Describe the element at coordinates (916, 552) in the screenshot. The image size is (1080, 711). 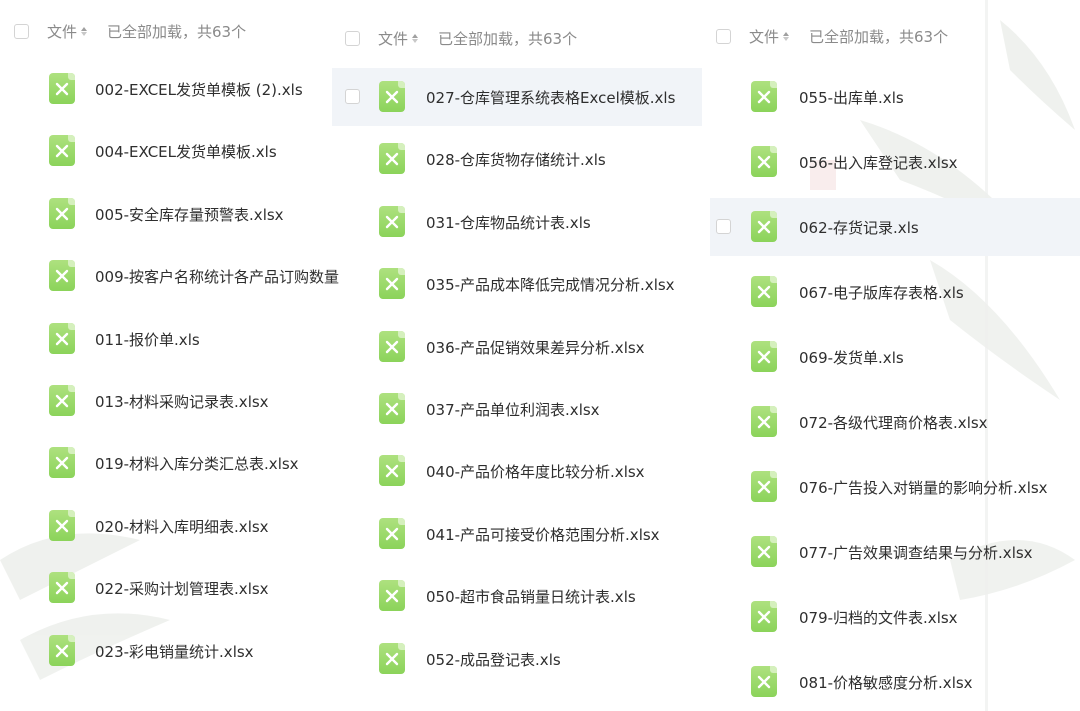
I see `file-name: 077-广告效果调查结果与分析.xlsx` at that location.